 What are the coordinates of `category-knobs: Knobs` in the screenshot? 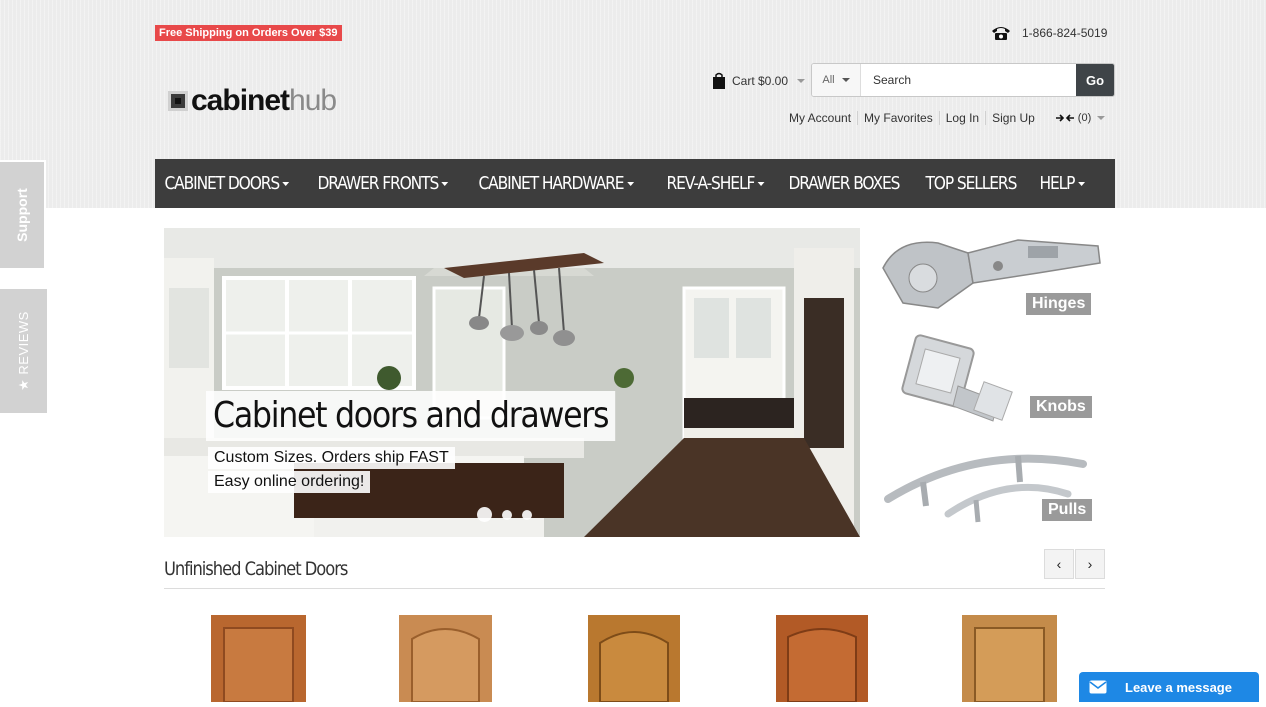 It's located at (991, 381).